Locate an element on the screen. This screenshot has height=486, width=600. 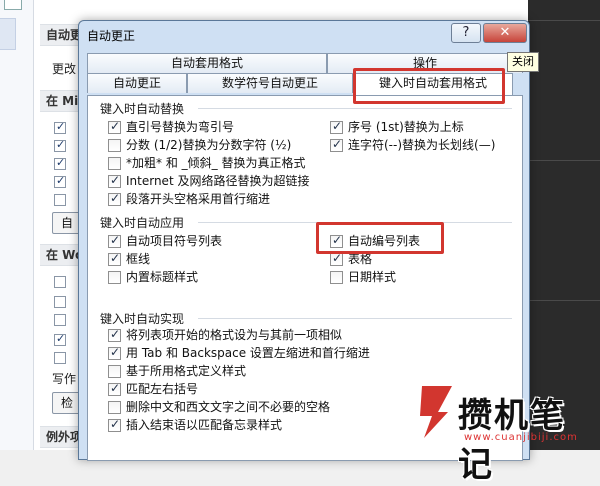
dialog-title: 自动更正 is located at coordinates (111, 36).